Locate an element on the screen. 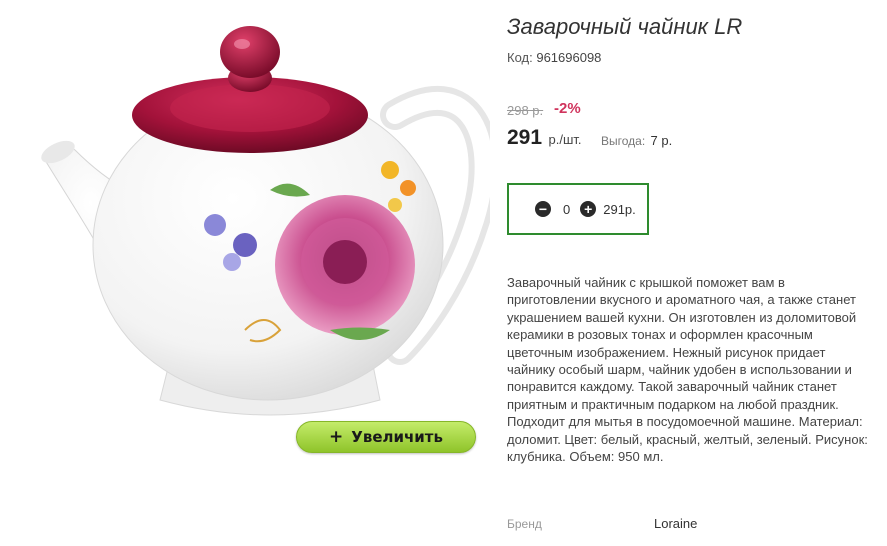 The width and height of the screenshot is (887, 546). quantity-total: 291р. is located at coordinates (619, 209).